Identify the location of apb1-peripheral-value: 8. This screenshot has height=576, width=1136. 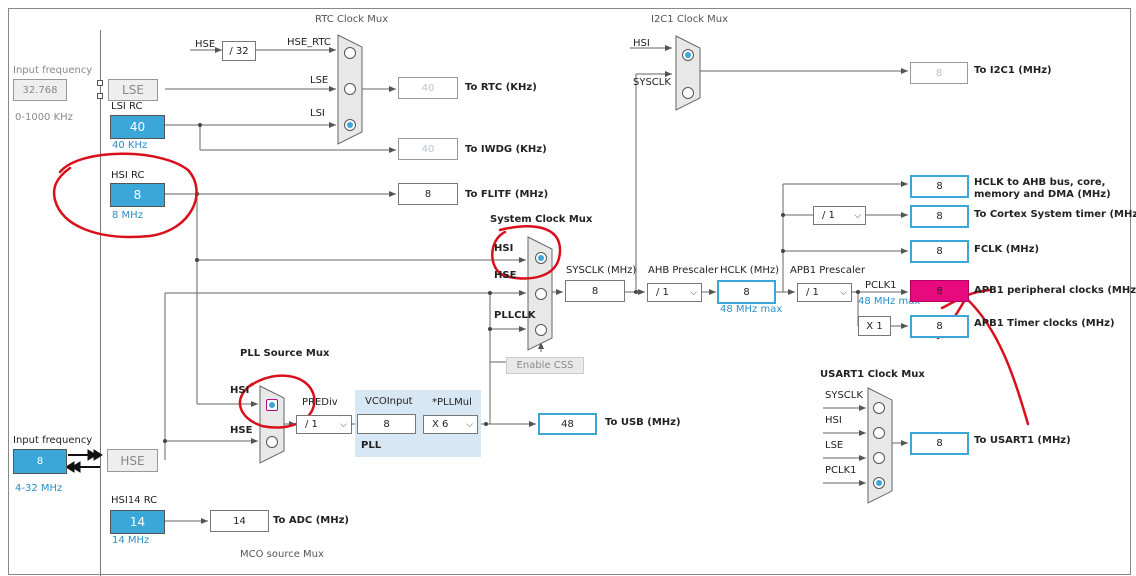
(939, 291).